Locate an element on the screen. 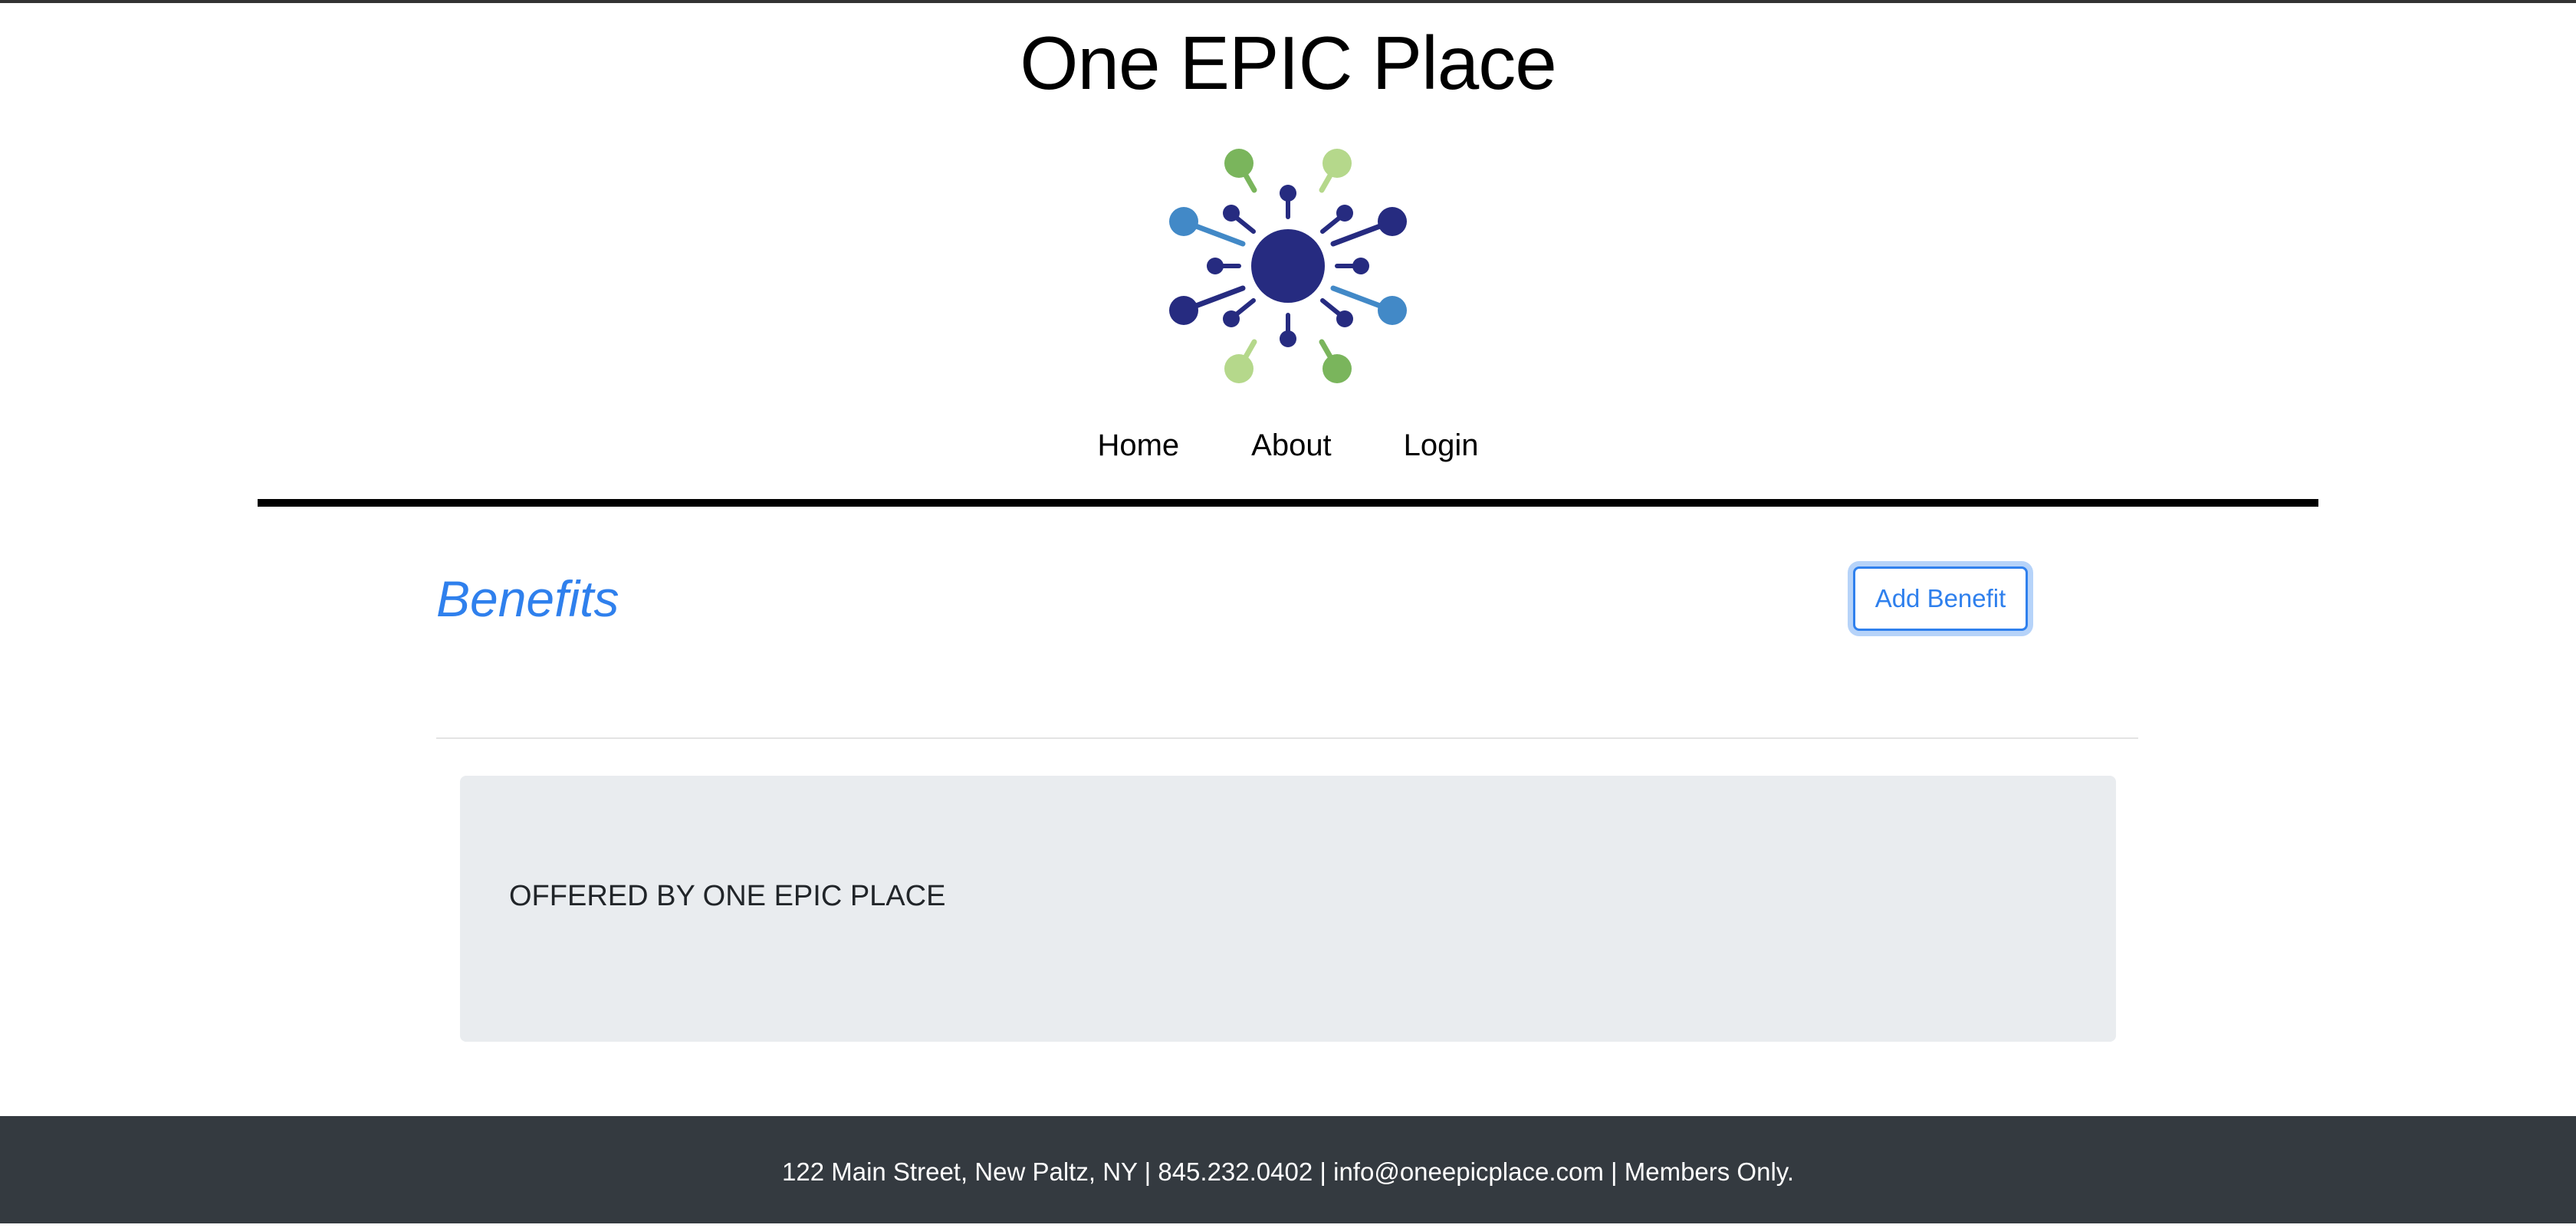  nav-link-home: Home is located at coordinates (1138, 445).